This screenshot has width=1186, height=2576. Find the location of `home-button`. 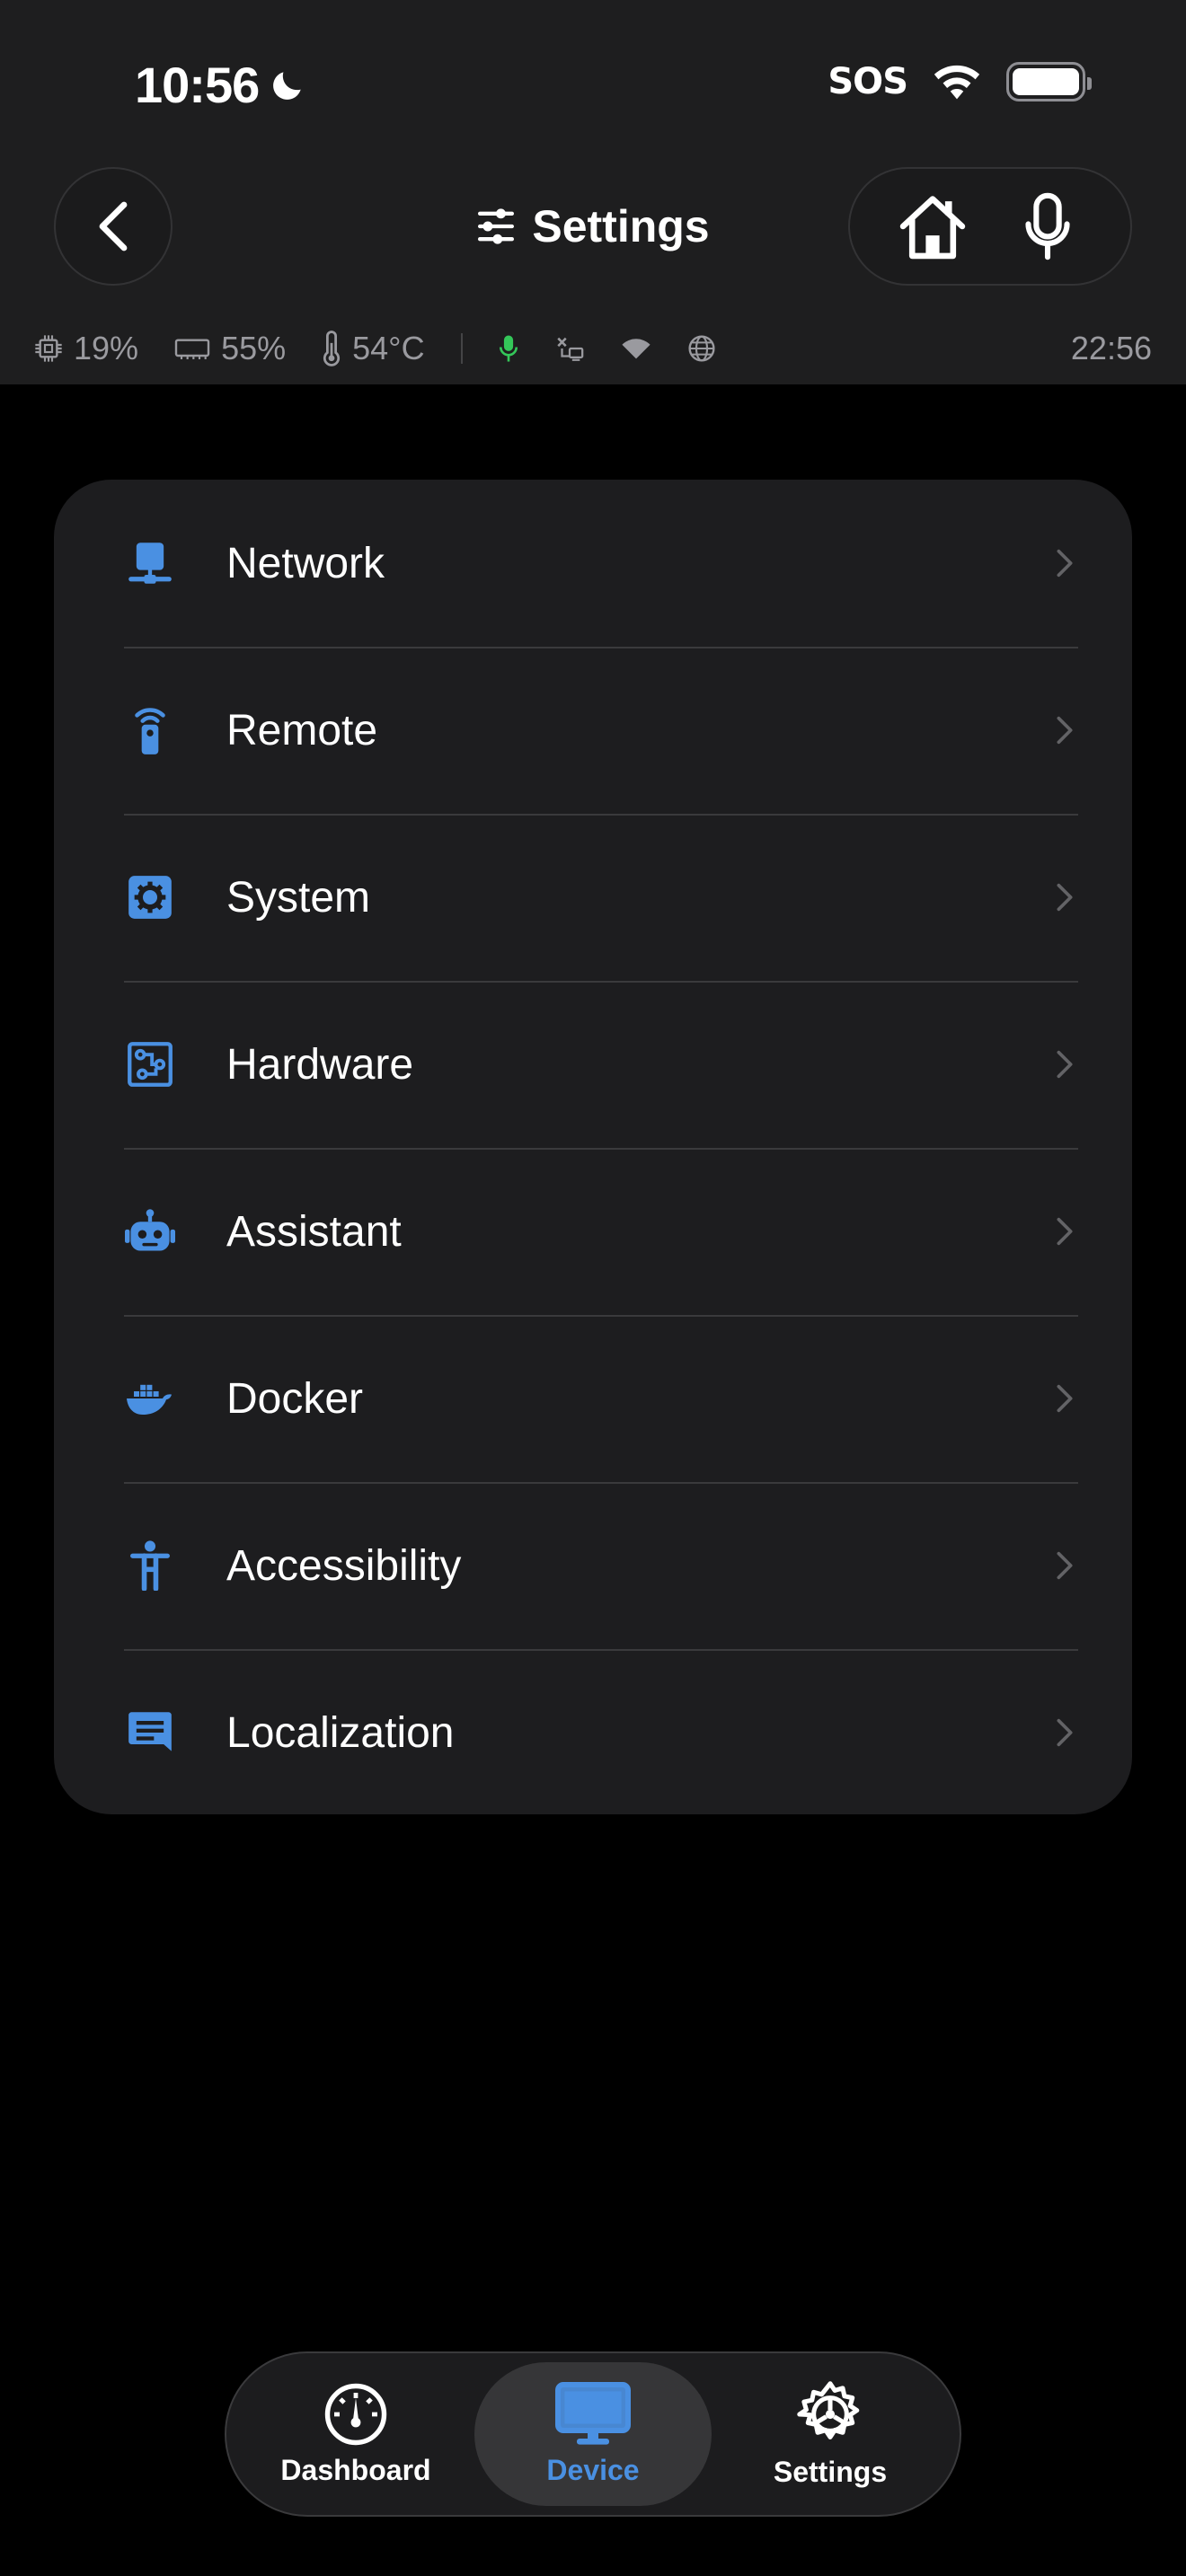

home-button is located at coordinates (932, 226).